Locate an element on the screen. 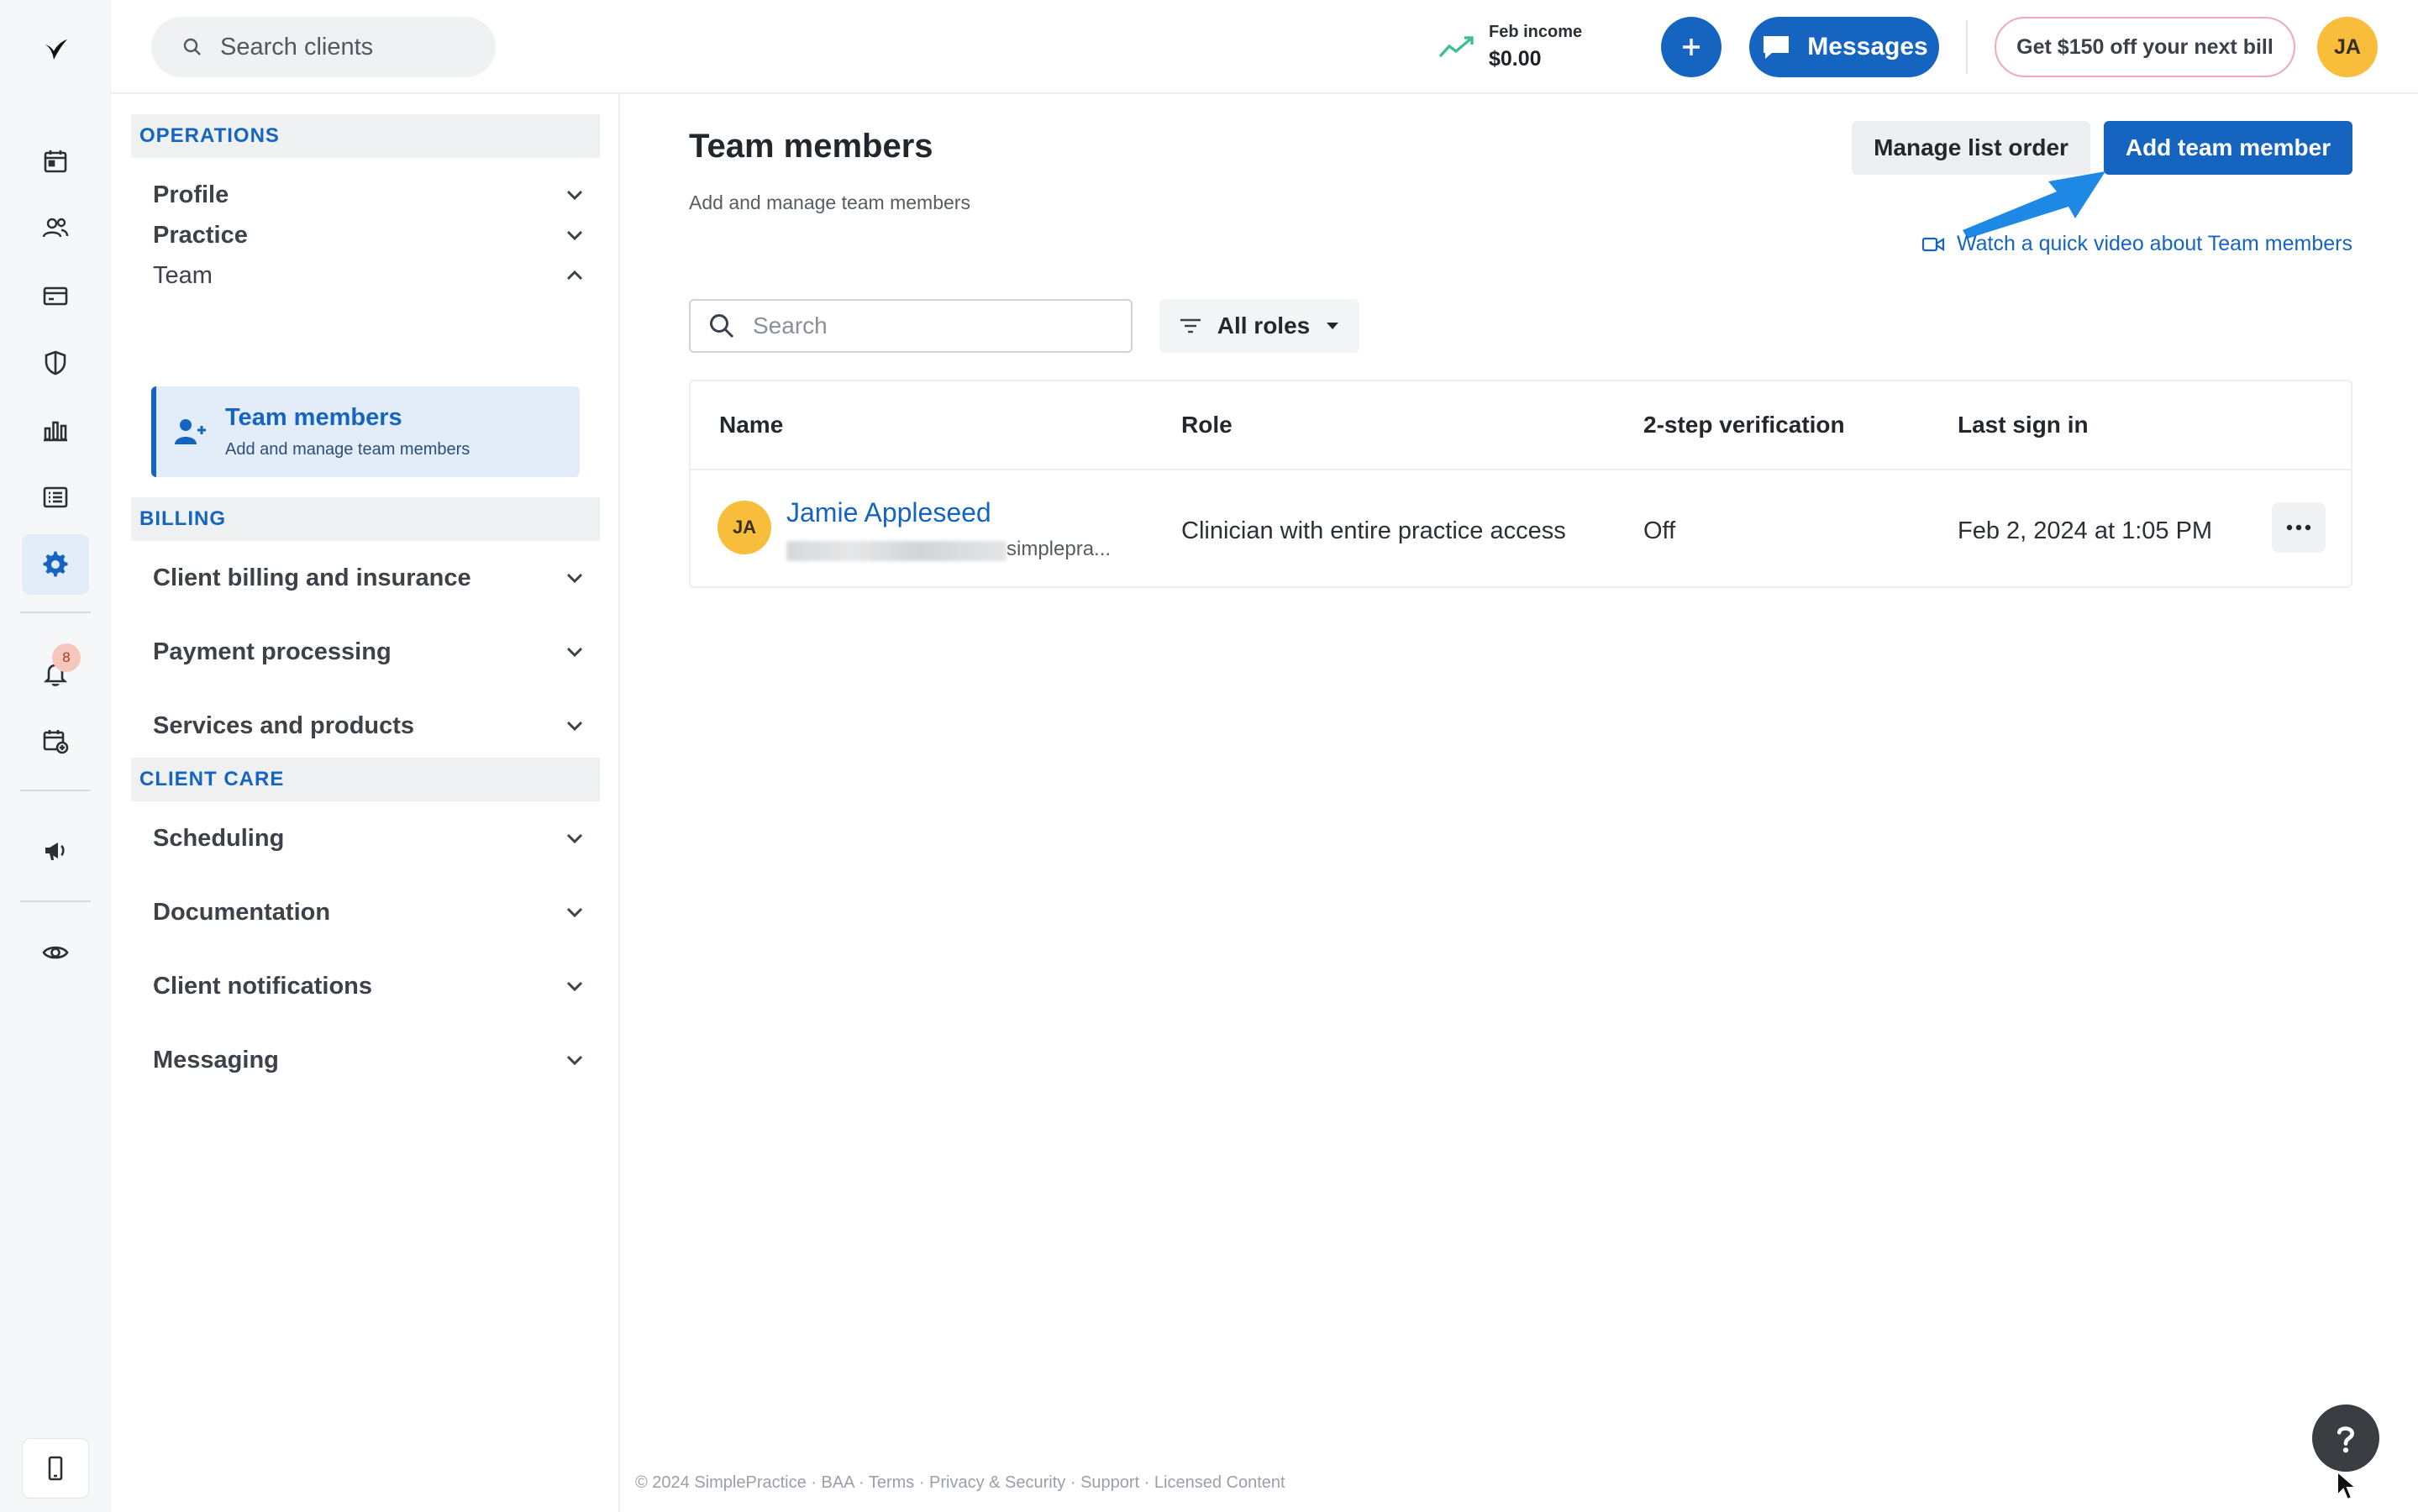  add-user-icon is located at coordinates (190, 431).